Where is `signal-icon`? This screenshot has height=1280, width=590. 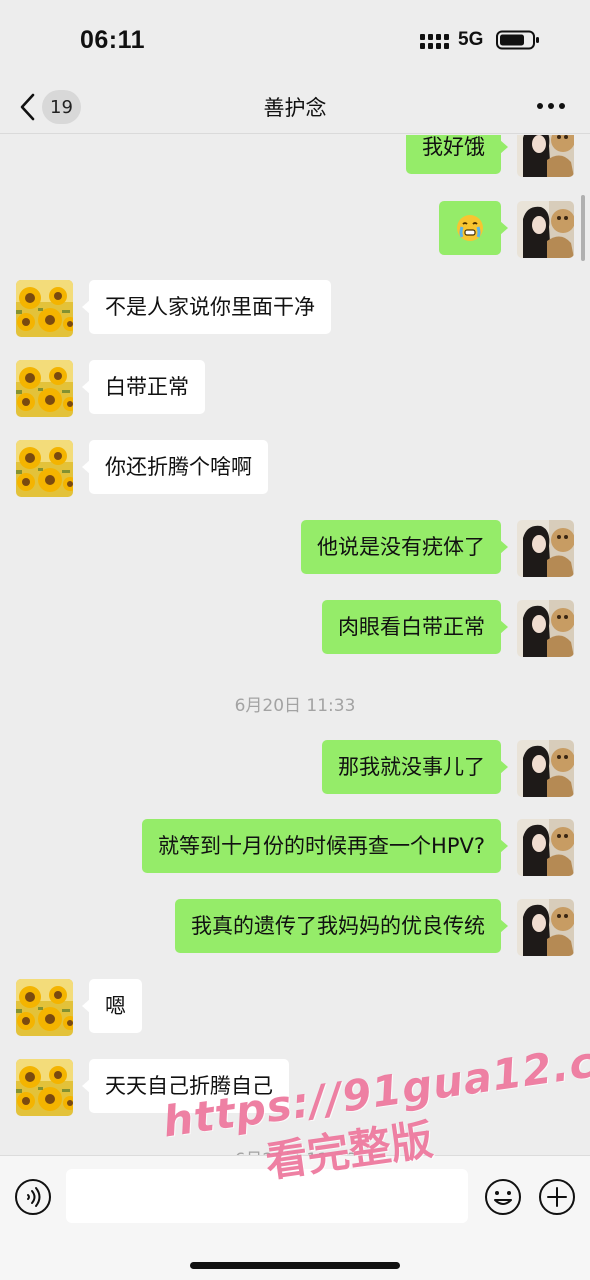
signal-icon is located at coordinates (434, 41).